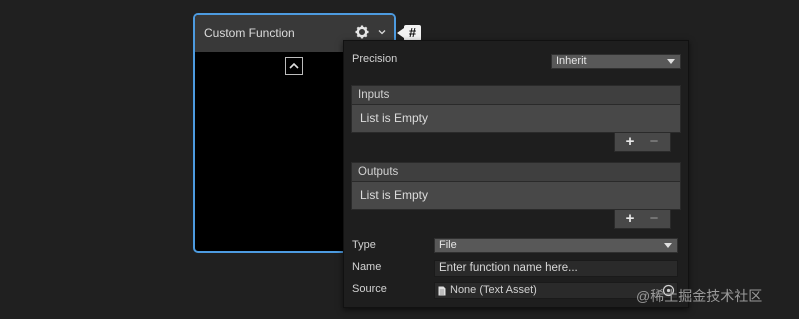 The width and height of the screenshot is (799, 319). I want to click on outputs-add-button: +, so click(630, 218).